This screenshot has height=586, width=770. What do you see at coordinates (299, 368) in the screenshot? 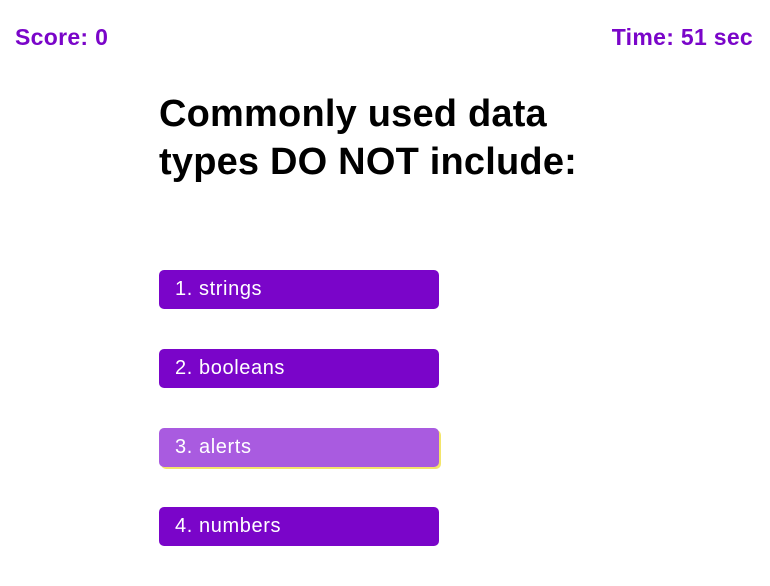
I see `answer-button-2: 2. booleans` at bounding box center [299, 368].